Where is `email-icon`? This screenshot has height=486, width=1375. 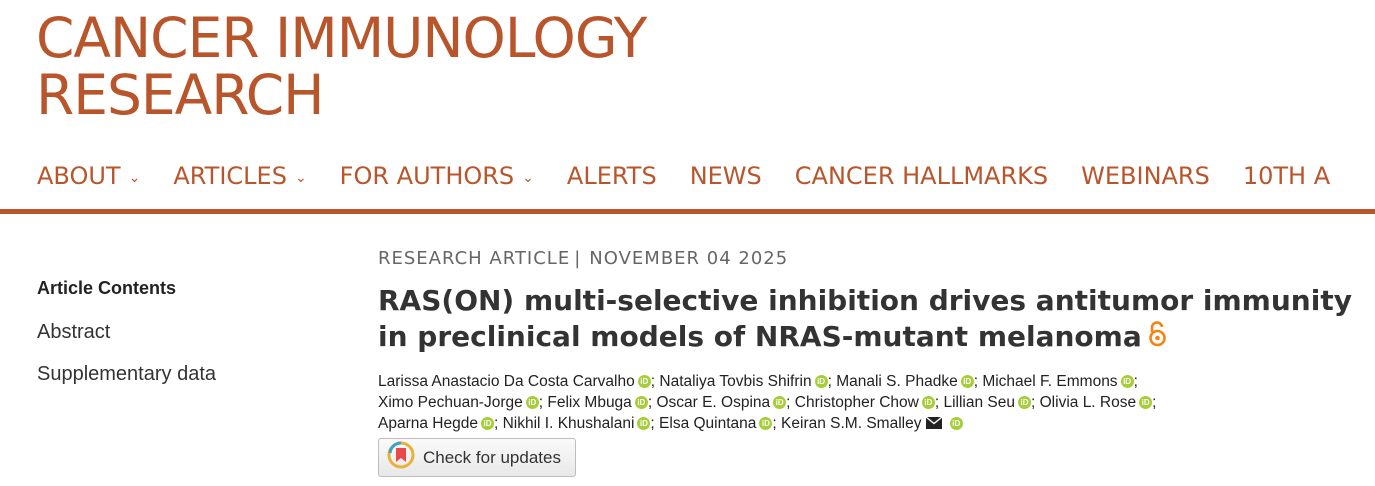 email-icon is located at coordinates (934, 424).